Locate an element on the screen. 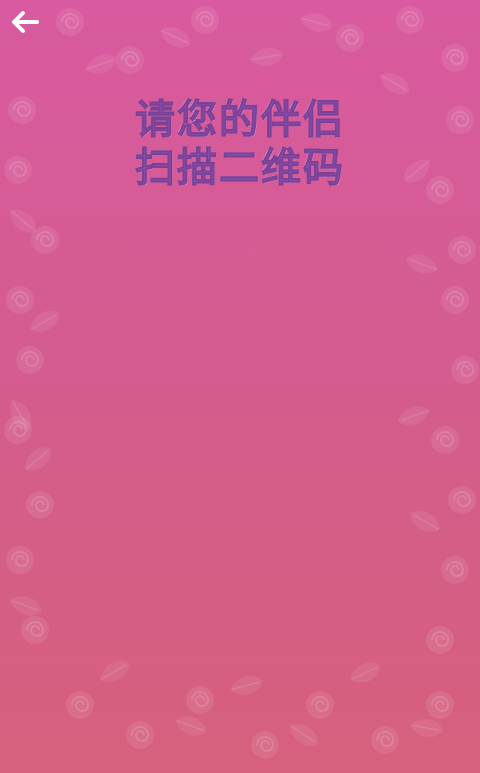 Image resolution: width=480 pixels, height=773 pixels. arrow-left-icon is located at coordinates (25, 22).